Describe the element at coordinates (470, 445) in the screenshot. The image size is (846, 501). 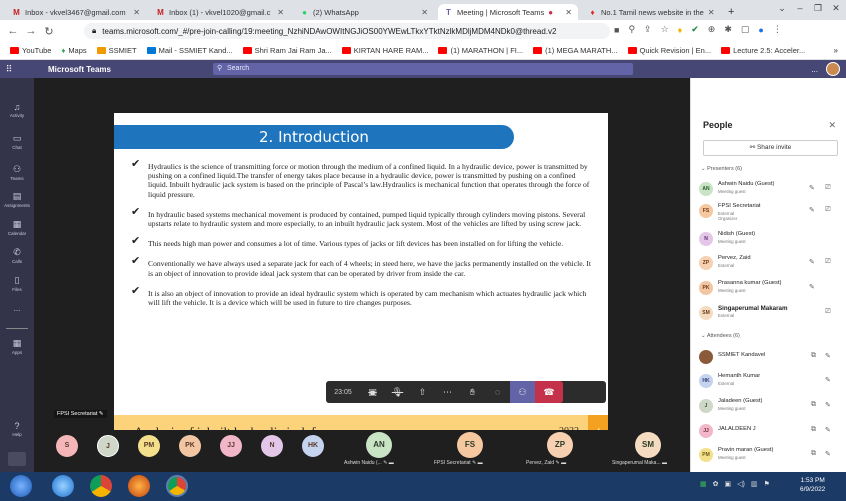
I see `participant-avatar: FS` at that location.